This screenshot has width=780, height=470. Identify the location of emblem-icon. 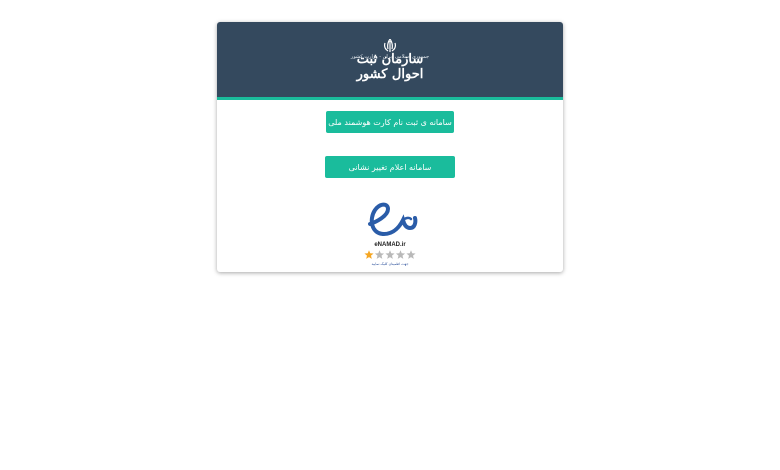
(390, 45).